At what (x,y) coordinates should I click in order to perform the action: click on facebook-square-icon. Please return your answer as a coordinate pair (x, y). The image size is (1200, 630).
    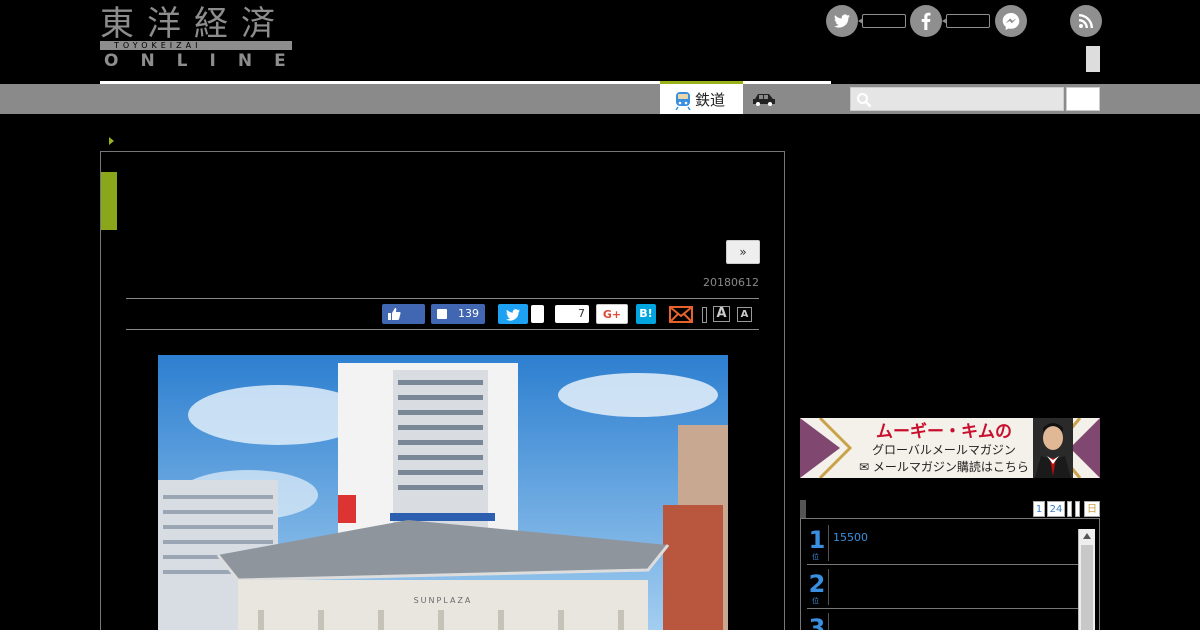
    Looking at the image, I should click on (442, 314).